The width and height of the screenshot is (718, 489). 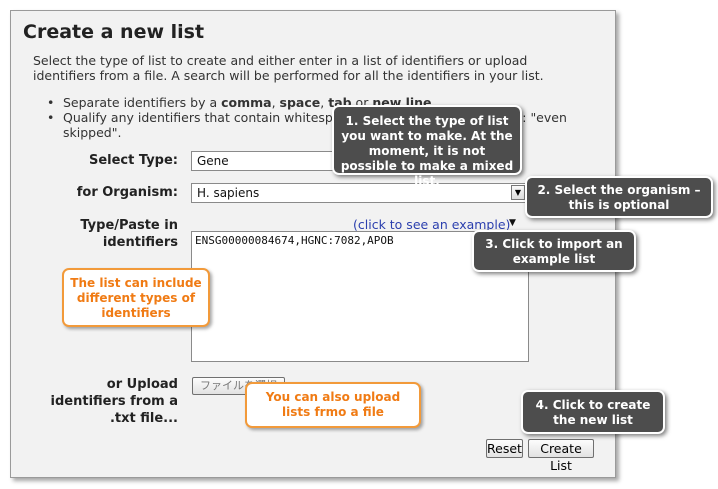 What do you see at coordinates (228, 193) in the screenshot?
I see `organism-value: H. sapiens` at bounding box center [228, 193].